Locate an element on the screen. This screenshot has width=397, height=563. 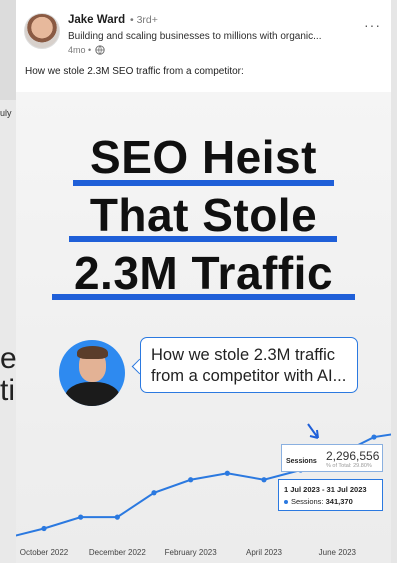
author-avatar is located at coordinates (42, 31).